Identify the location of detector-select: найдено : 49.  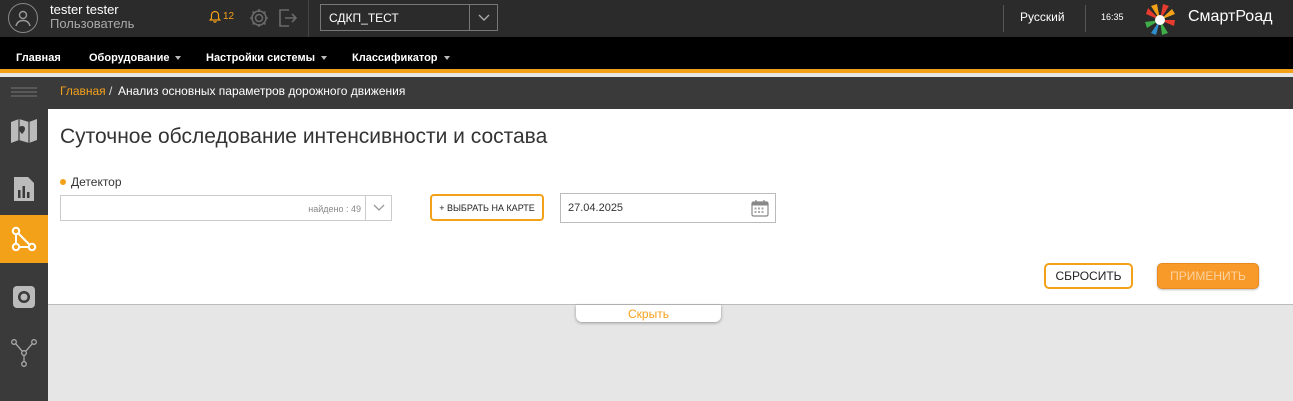
(226, 208).